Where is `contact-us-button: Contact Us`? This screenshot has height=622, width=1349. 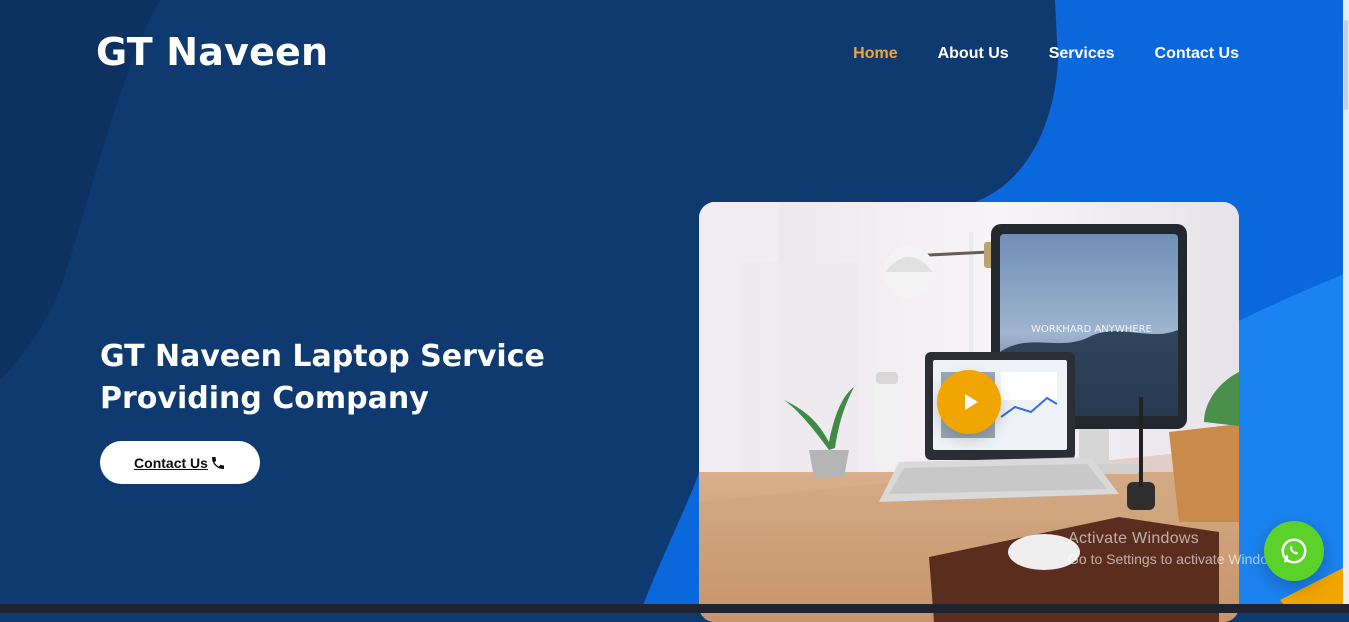 contact-us-button: Contact Us is located at coordinates (180, 462).